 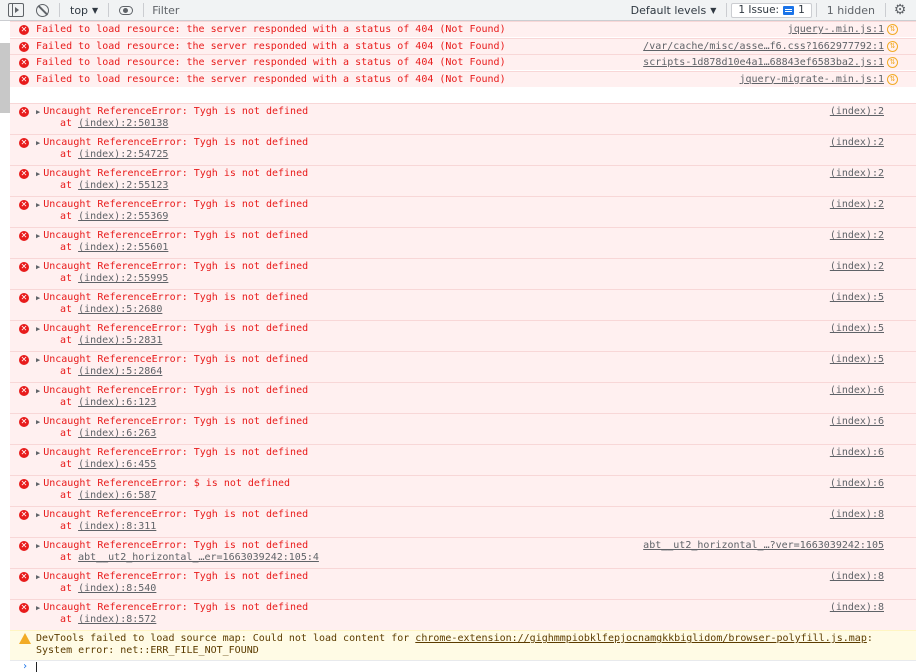 What do you see at coordinates (5, 78) in the screenshot?
I see `scrollbar-thumb` at bounding box center [5, 78].